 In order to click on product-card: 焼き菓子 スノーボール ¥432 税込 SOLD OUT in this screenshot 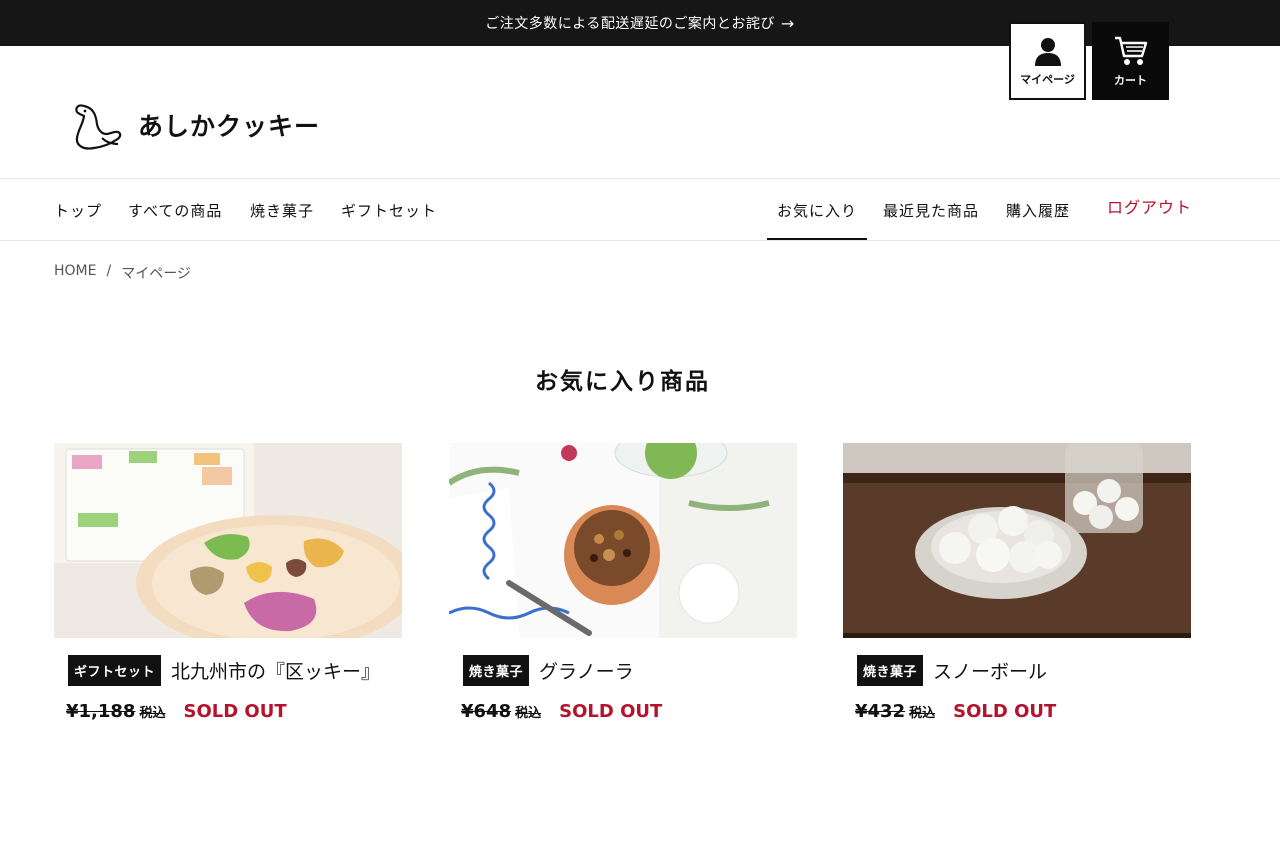, I will do `click(1017, 582)`.